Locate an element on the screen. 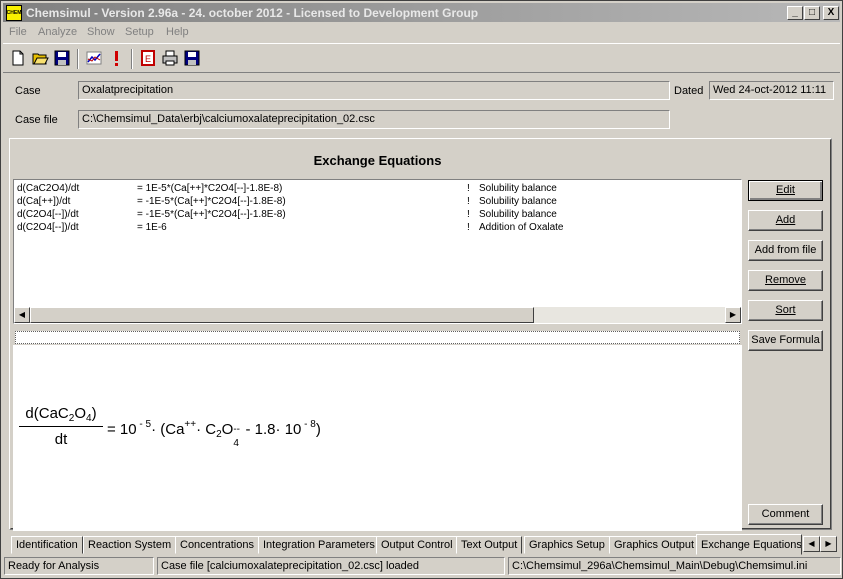  menu-show: Show is located at coordinates (101, 32).